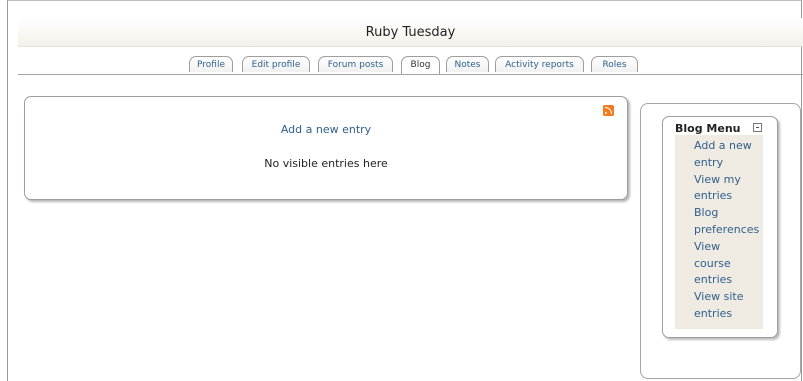 This screenshot has height=381, width=803. What do you see at coordinates (539, 64) in the screenshot?
I see `tab-activity-reports: Activity reports` at bounding box center [539, 64].